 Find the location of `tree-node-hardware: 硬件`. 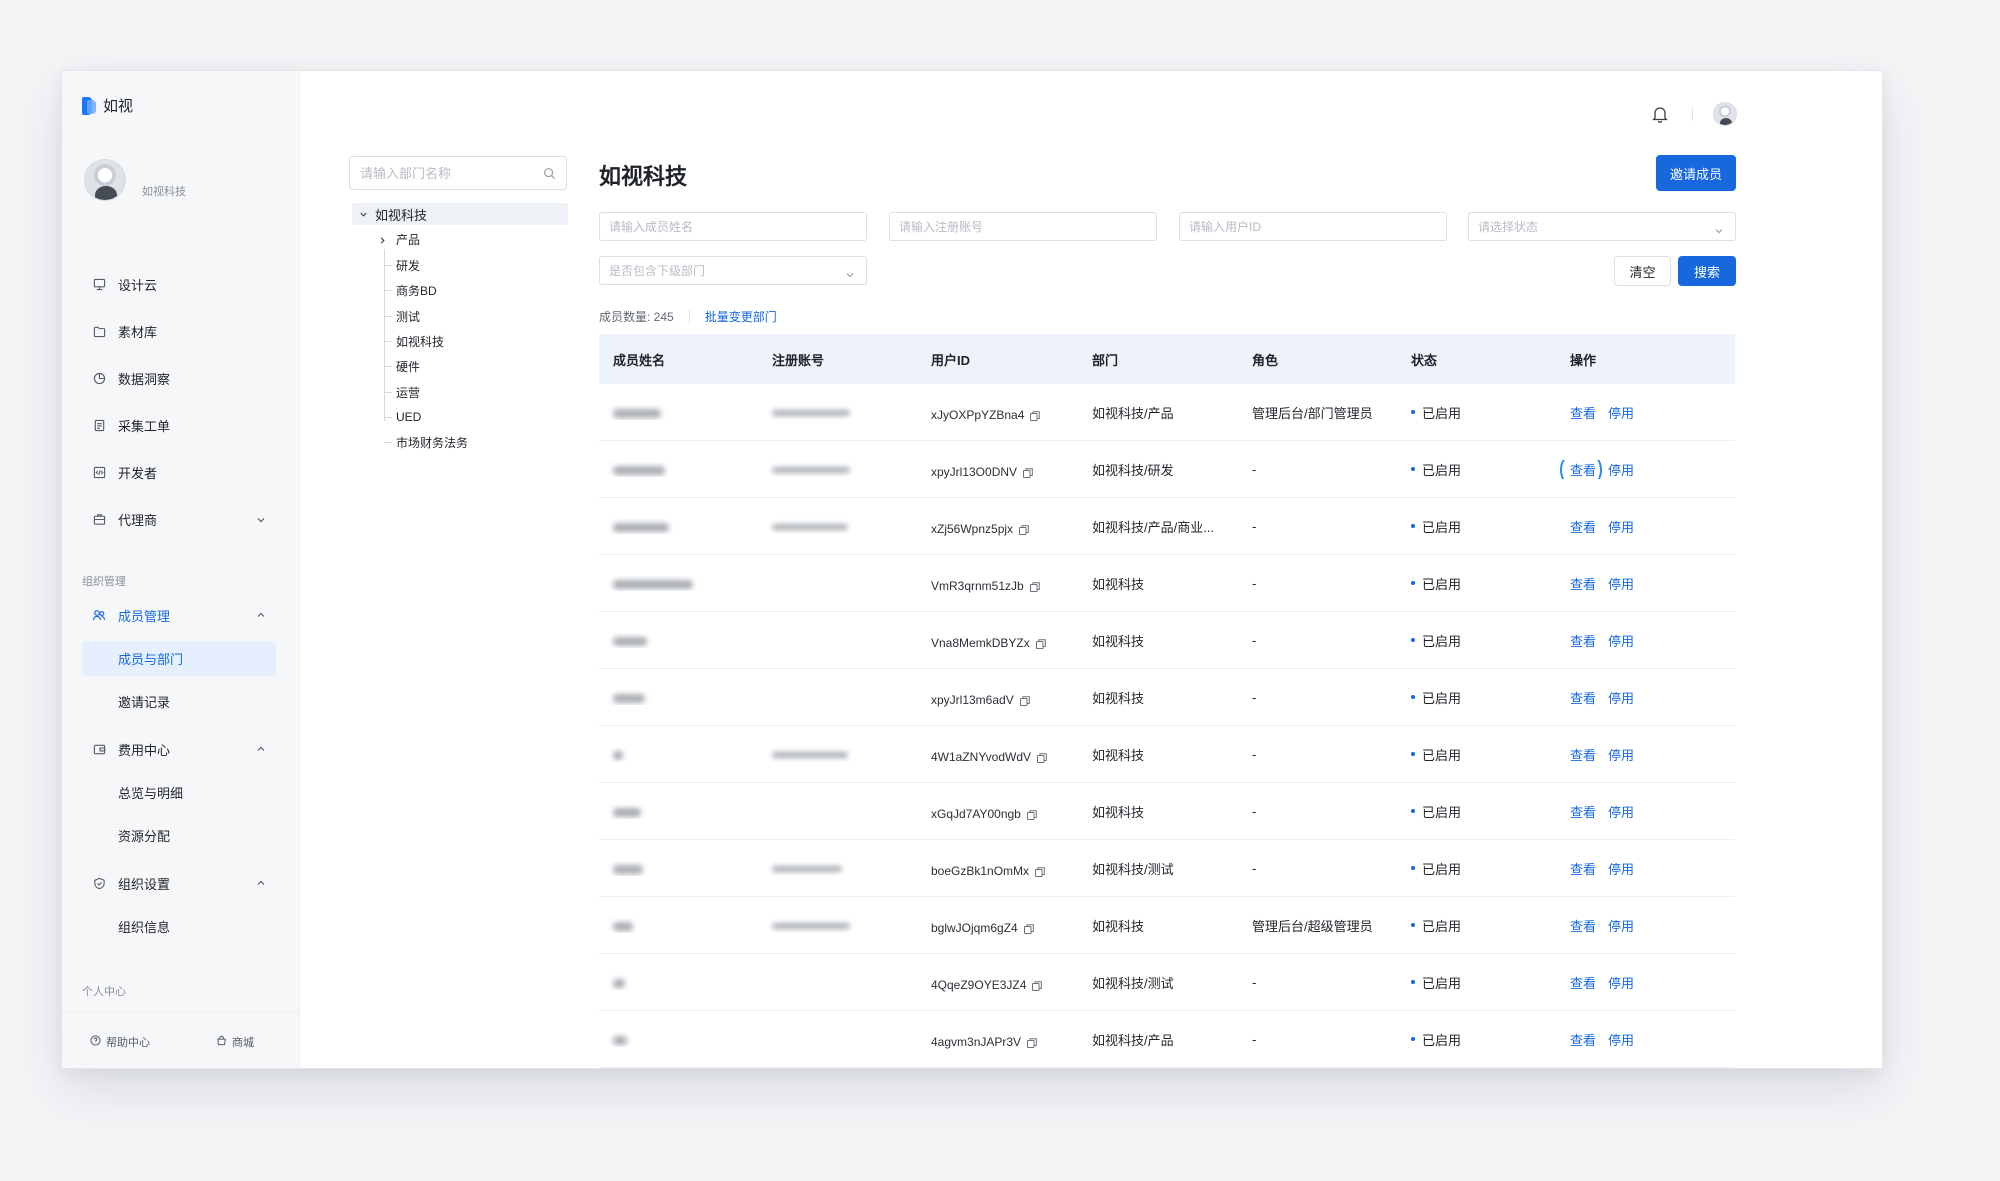

tree-node-hardware: 硬件 is located at coordinates (402, 366).